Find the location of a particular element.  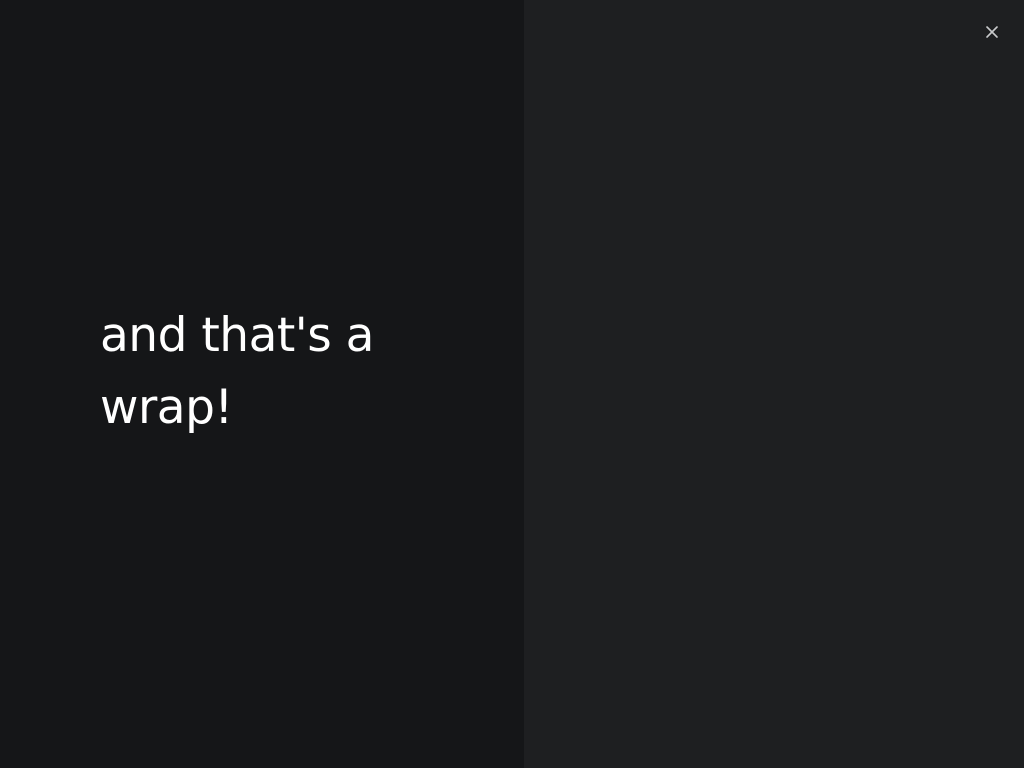

close-button is located at coordinates (992, 32).